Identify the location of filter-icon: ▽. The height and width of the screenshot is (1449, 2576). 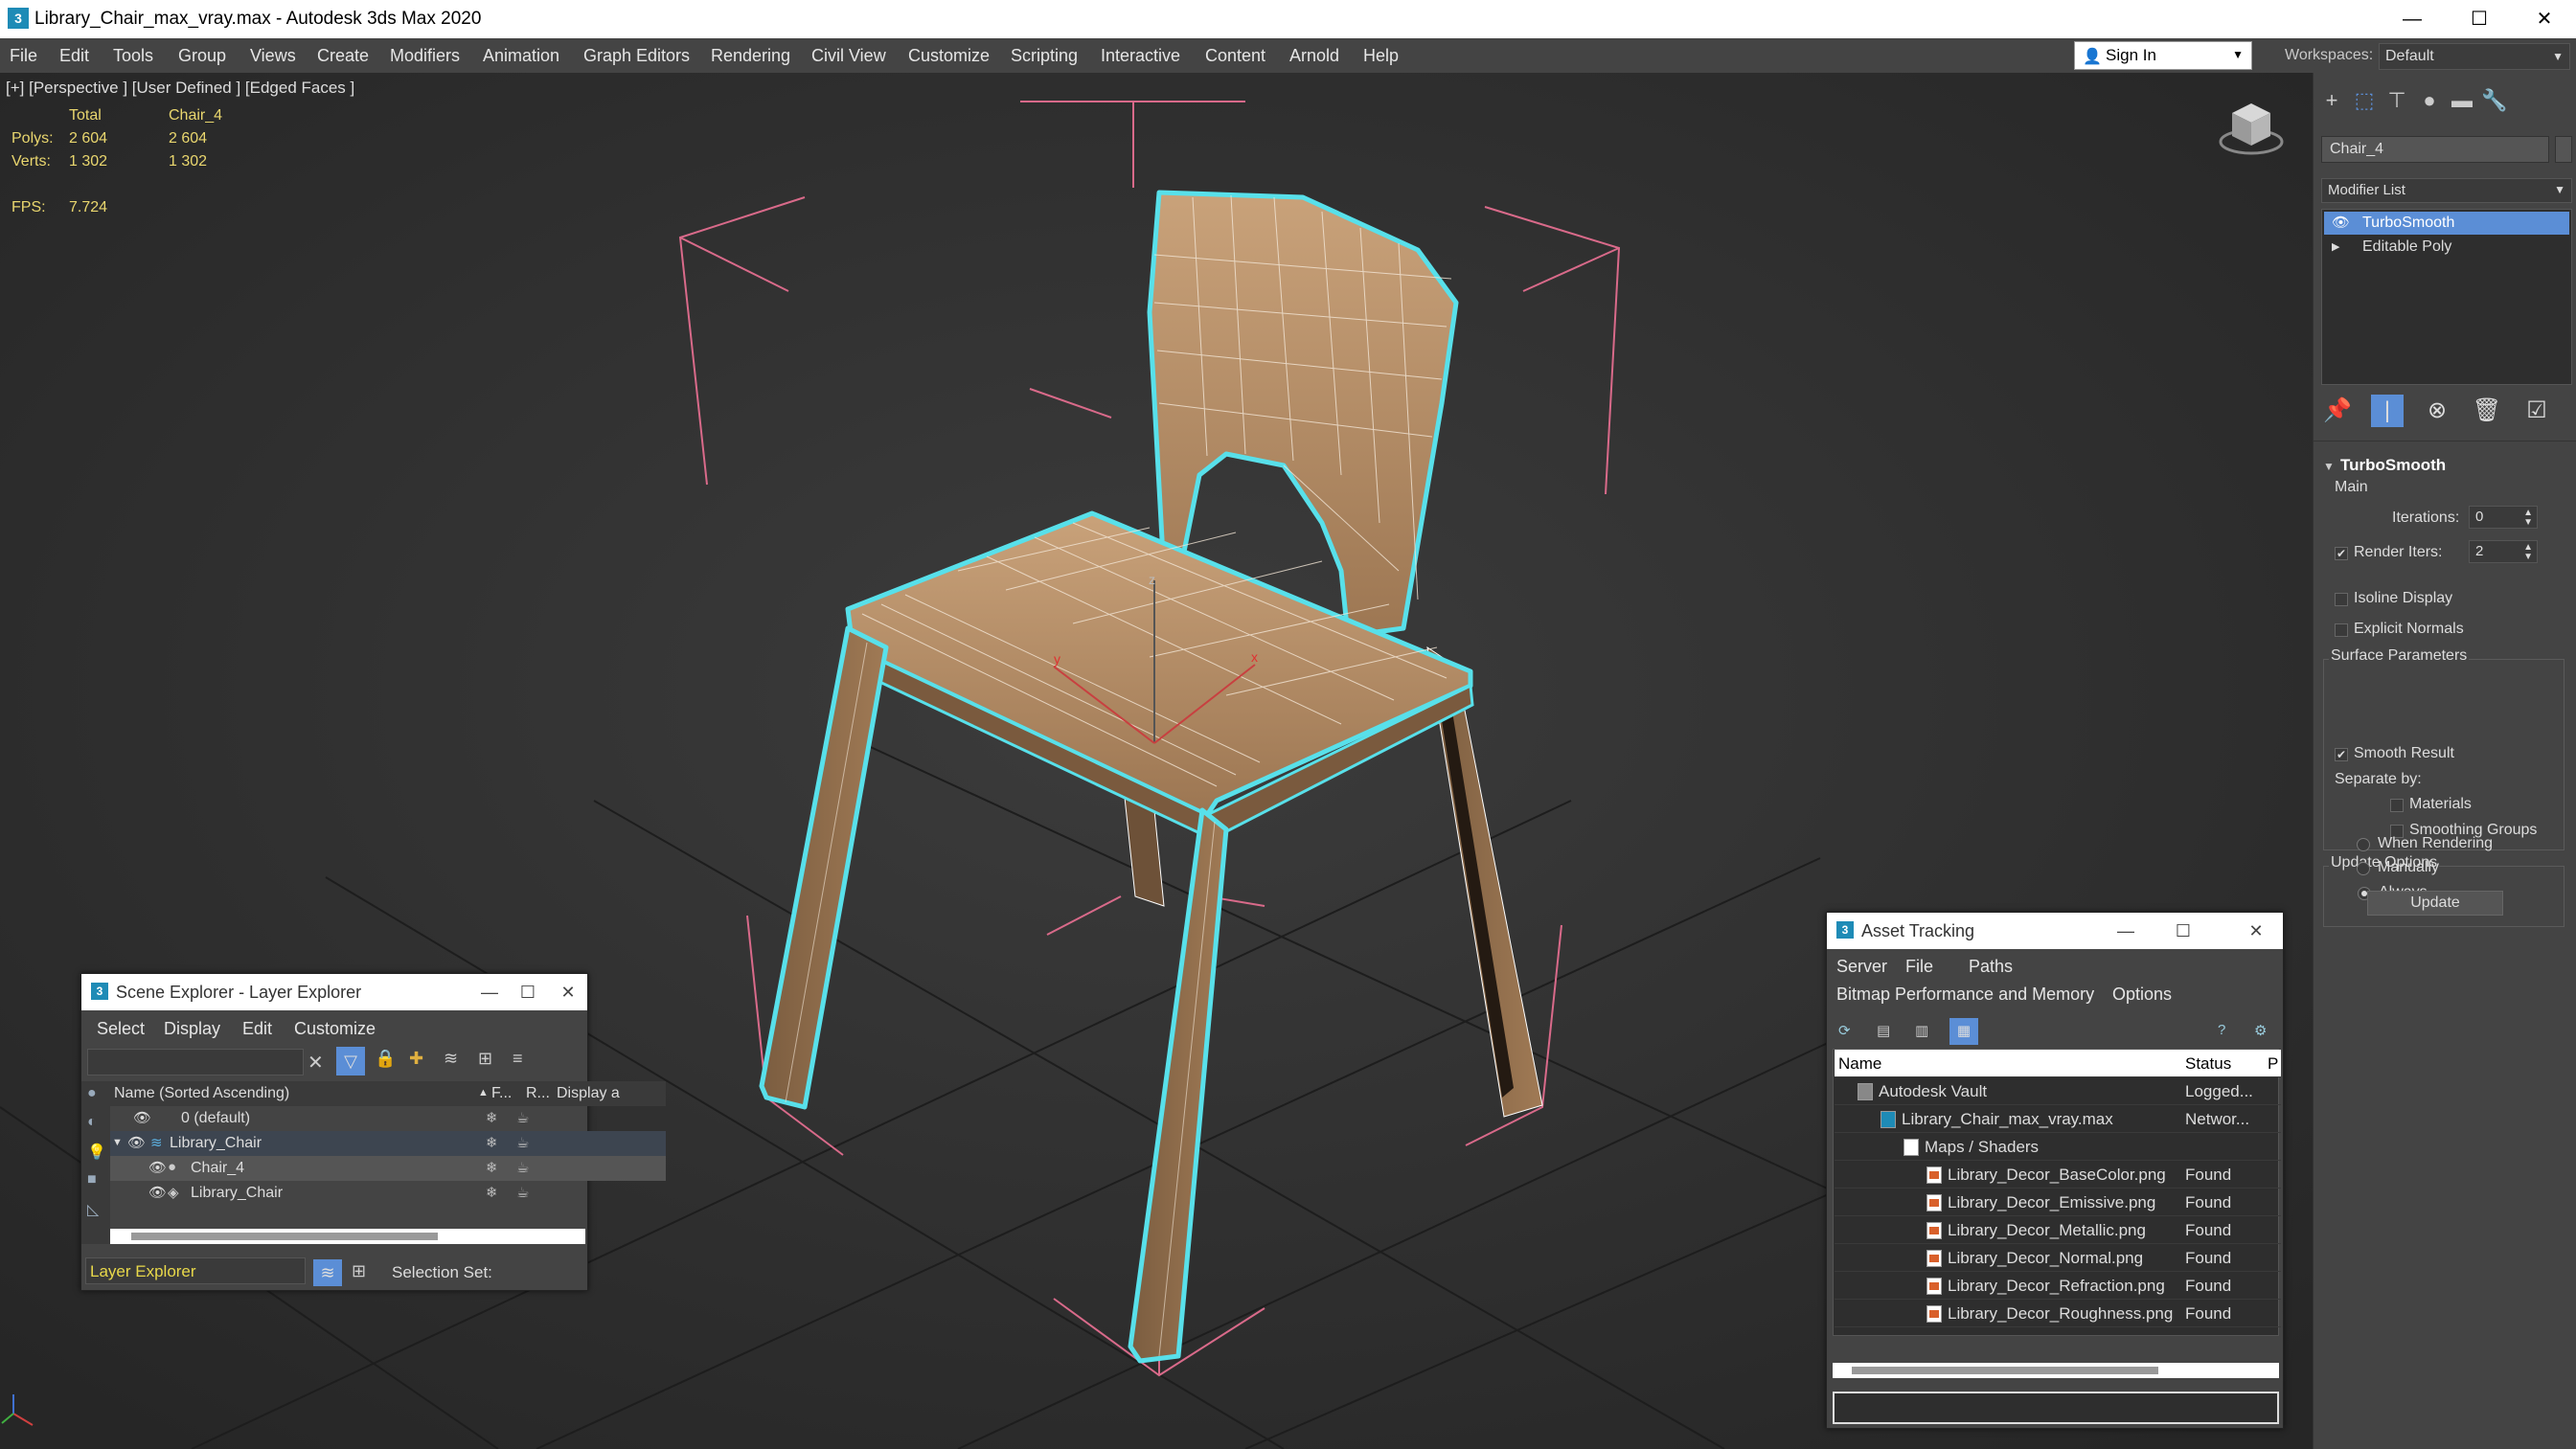
(350, 1061).